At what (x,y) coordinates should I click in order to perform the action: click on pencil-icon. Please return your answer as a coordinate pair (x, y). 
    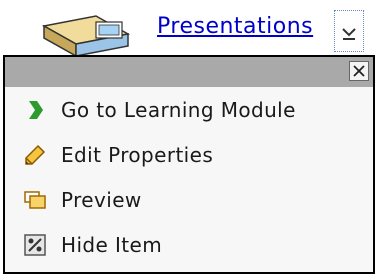
    Looking at the image, I should click on (35, 155).